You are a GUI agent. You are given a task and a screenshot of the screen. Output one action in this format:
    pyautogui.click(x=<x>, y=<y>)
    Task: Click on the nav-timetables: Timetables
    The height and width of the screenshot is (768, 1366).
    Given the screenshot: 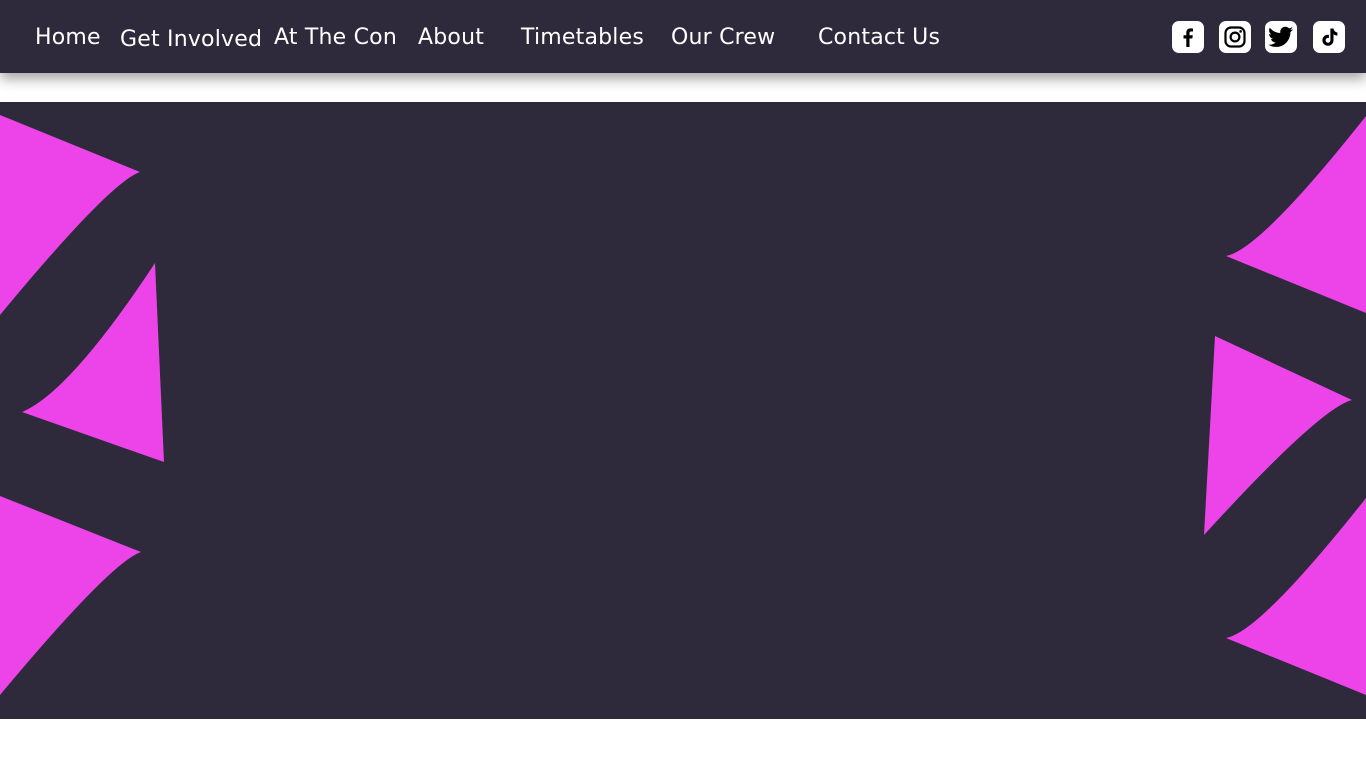 What is the action you would take?
    pyautogui.click(x=582, y=38)
    